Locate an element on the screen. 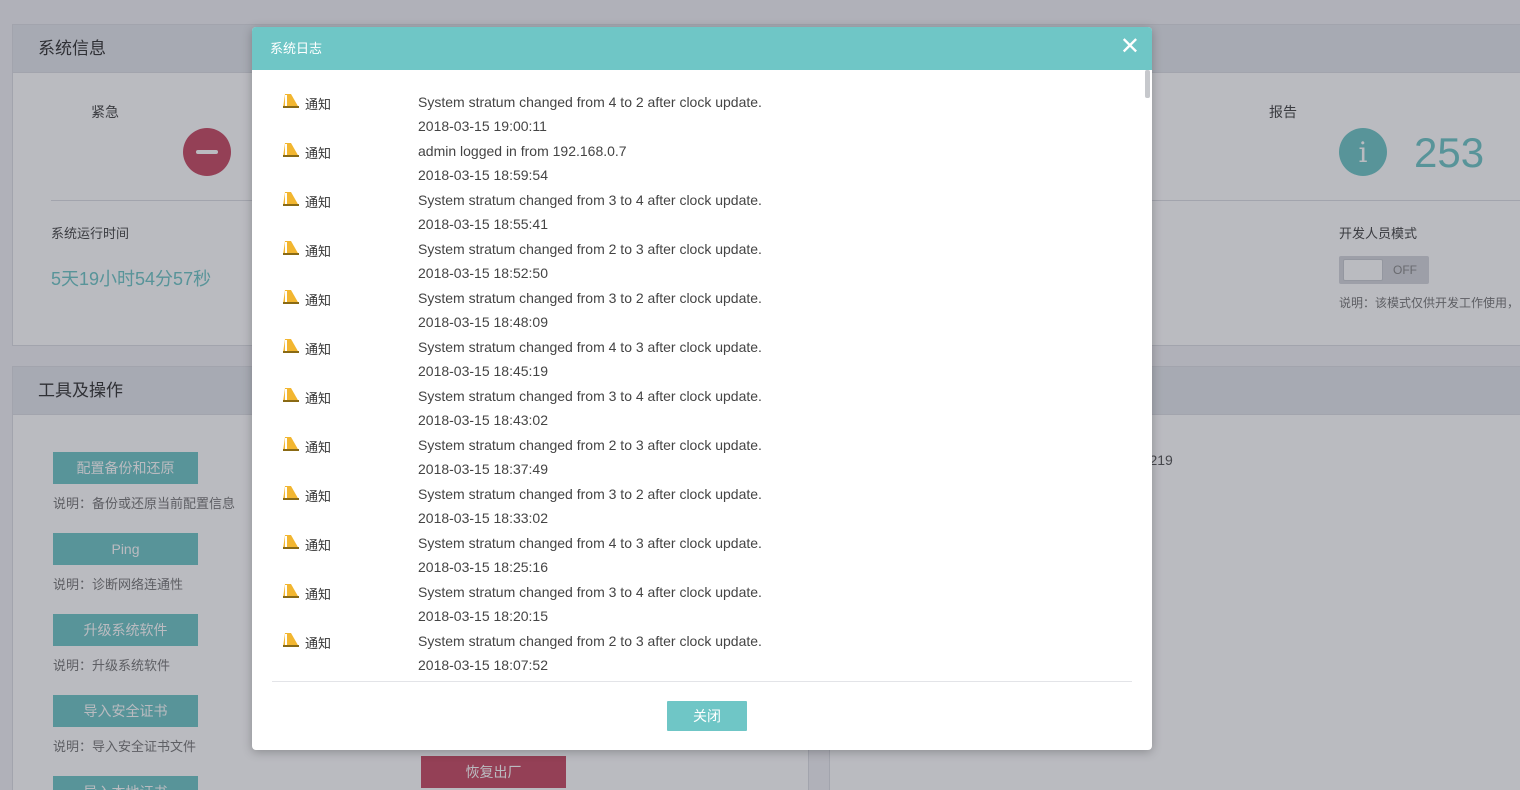 This screenshot has height=790, width=1520. log-time: 2018-03-15 18:55:41 is located at coordinates (483, 224).